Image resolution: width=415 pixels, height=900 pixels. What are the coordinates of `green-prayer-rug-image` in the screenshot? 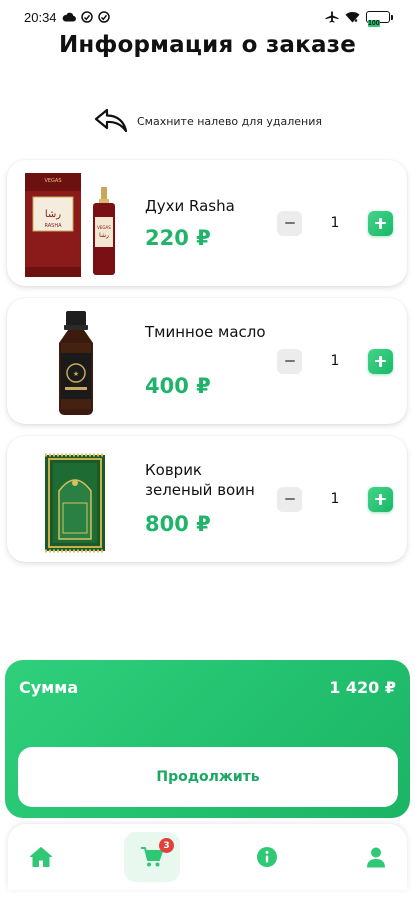 It's located at (75, 503).